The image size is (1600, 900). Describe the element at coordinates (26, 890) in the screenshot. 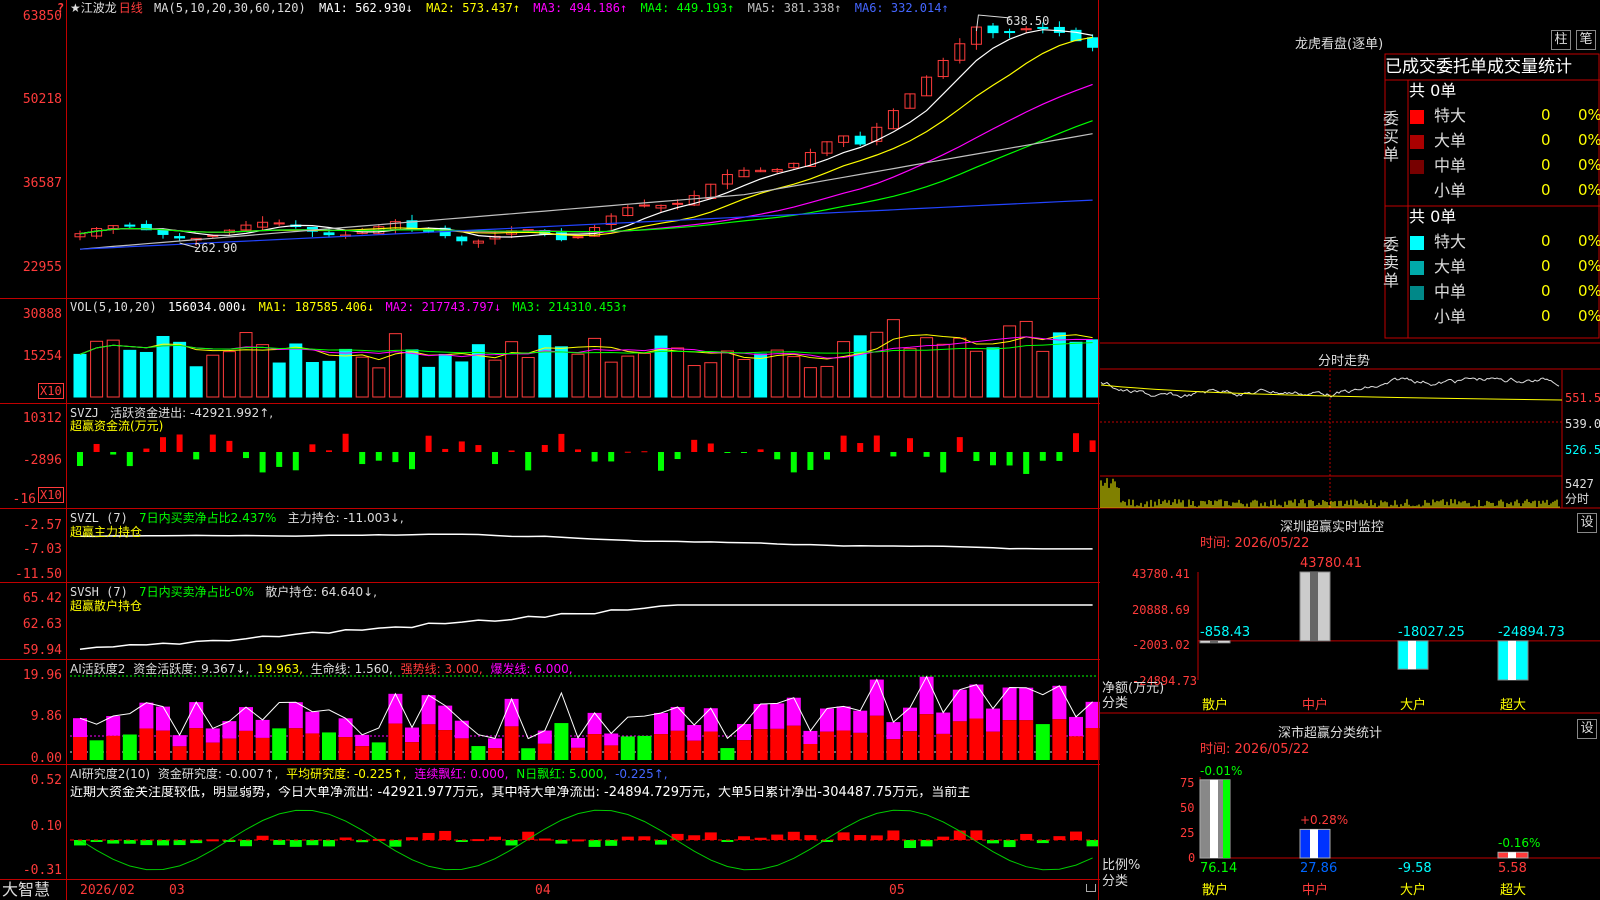

I see `brand-label: 大智慧` at that location.